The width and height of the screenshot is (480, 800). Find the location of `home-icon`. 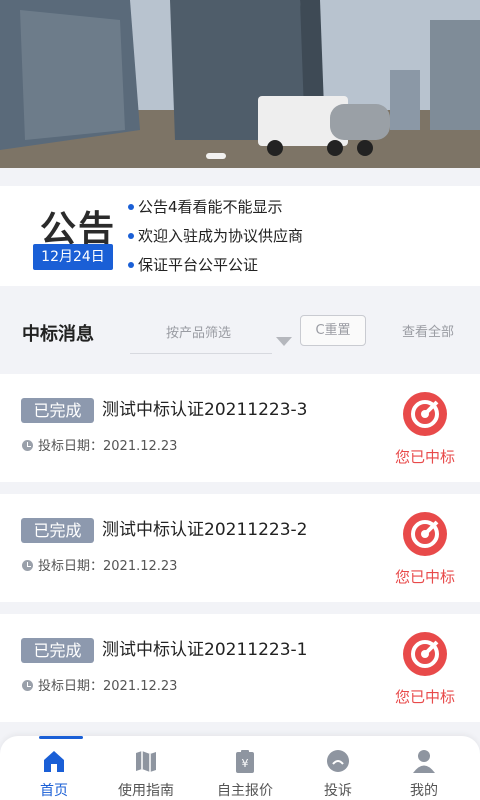

home-icon is located at coordinates (54, 761).